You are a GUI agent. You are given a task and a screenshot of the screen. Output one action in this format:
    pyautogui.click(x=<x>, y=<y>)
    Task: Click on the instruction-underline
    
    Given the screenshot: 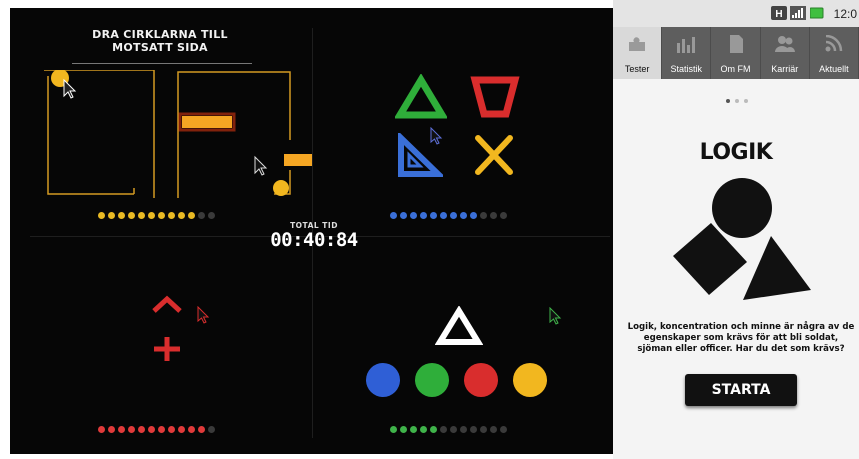 What is the action you would take?
    pyautogui.click(x=162, y=63)
    